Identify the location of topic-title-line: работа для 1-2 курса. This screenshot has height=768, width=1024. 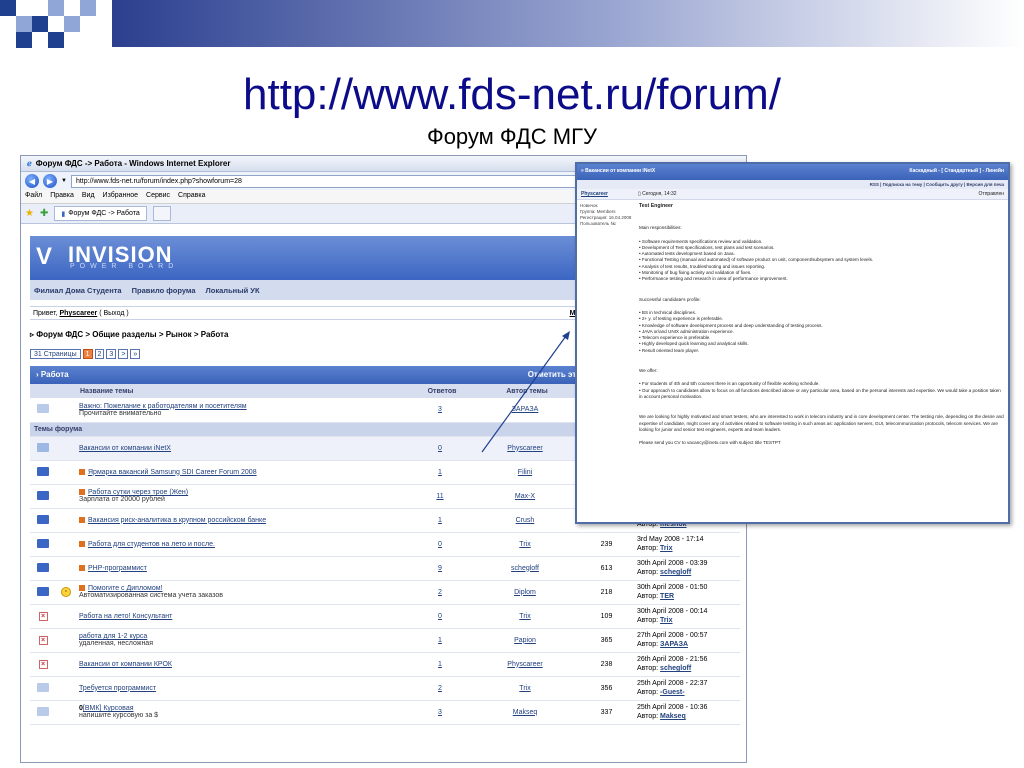
(242, 636).